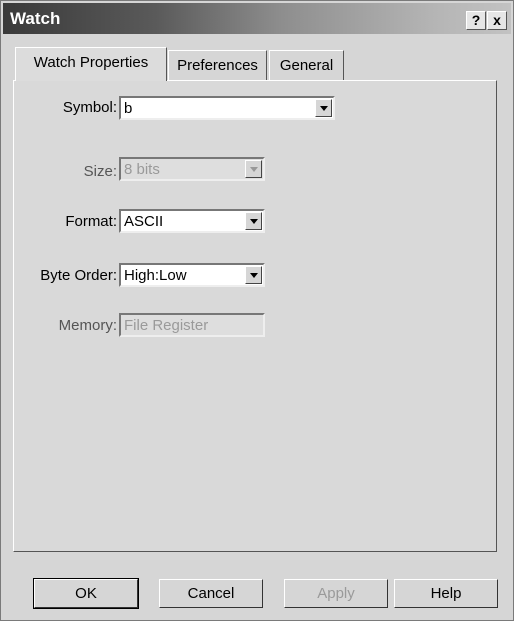 The image size is (514, 621). Describe the element at coordinates (78, 275) in the screenshot. I see `byte-order-label: Byte Order:` at that location.